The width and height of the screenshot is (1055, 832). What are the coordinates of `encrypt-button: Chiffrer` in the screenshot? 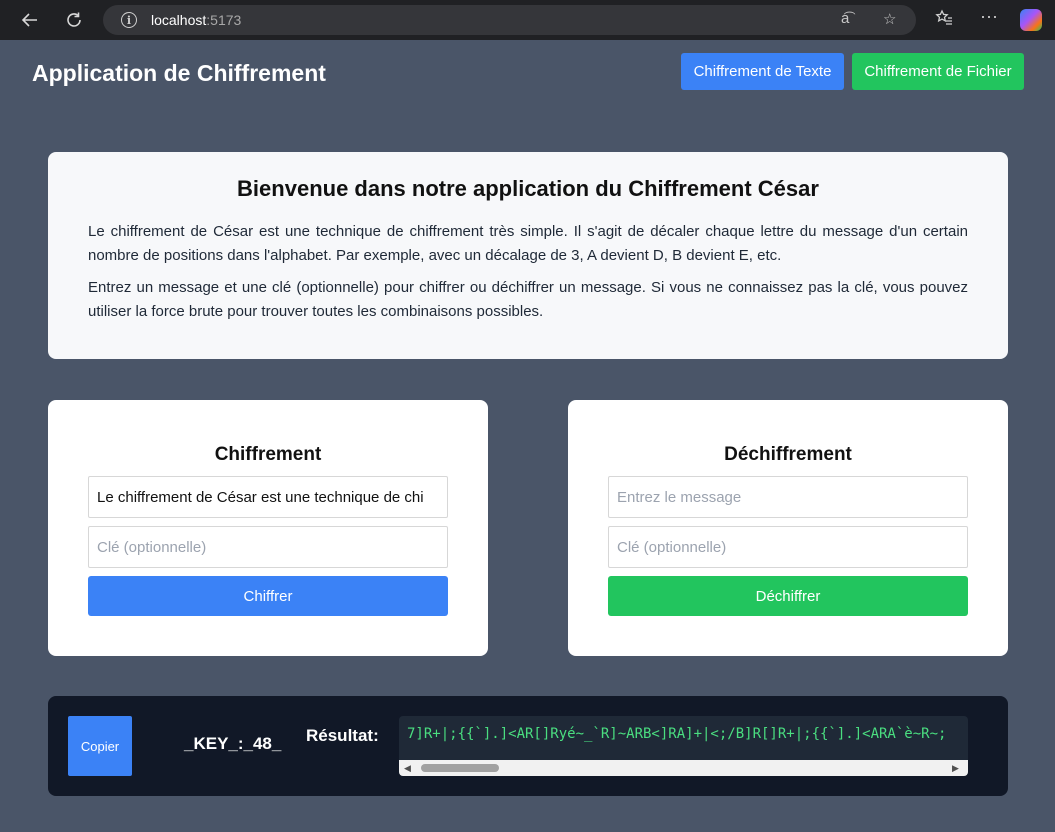 It's located at (268, 596).